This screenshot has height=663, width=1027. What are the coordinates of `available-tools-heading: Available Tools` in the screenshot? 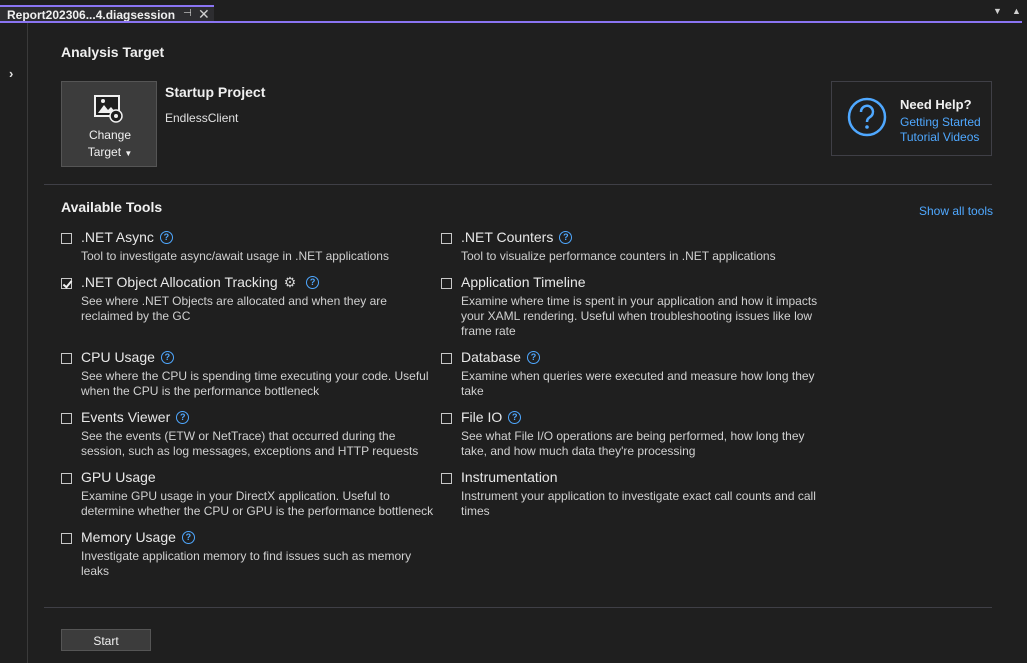 It's located at (112, 207).